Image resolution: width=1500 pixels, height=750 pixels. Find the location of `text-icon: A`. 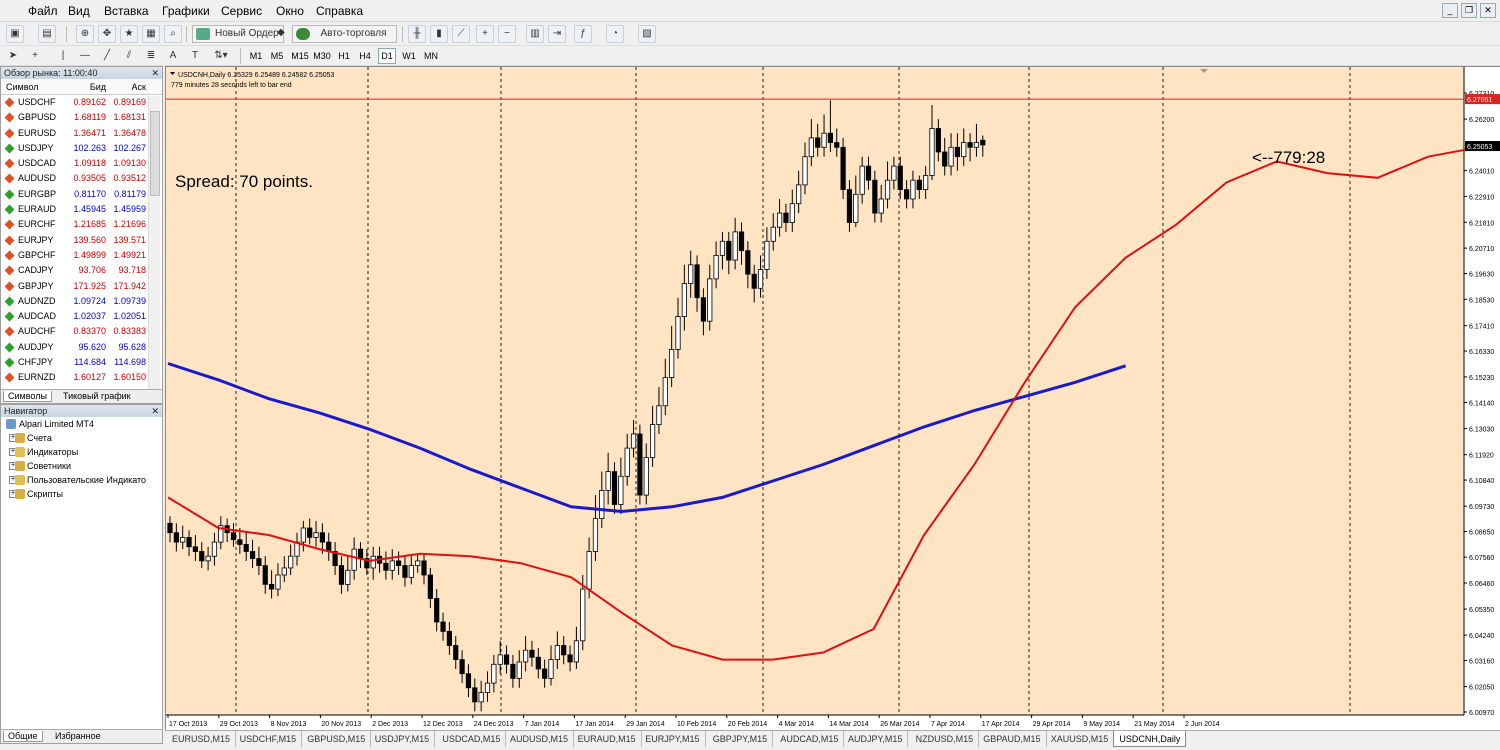

text-icon: A is located at coordinates (173, 56).